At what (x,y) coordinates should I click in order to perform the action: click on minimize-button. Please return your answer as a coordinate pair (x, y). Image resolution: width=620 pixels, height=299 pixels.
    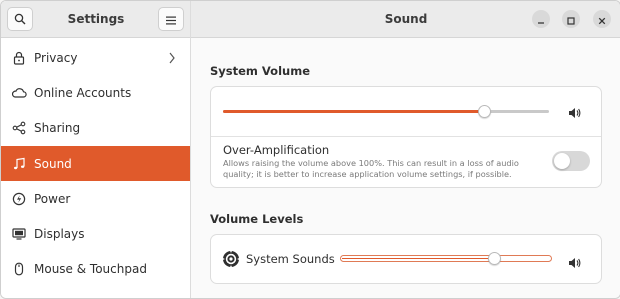
    Looking at the image, I should click on (541, 19).